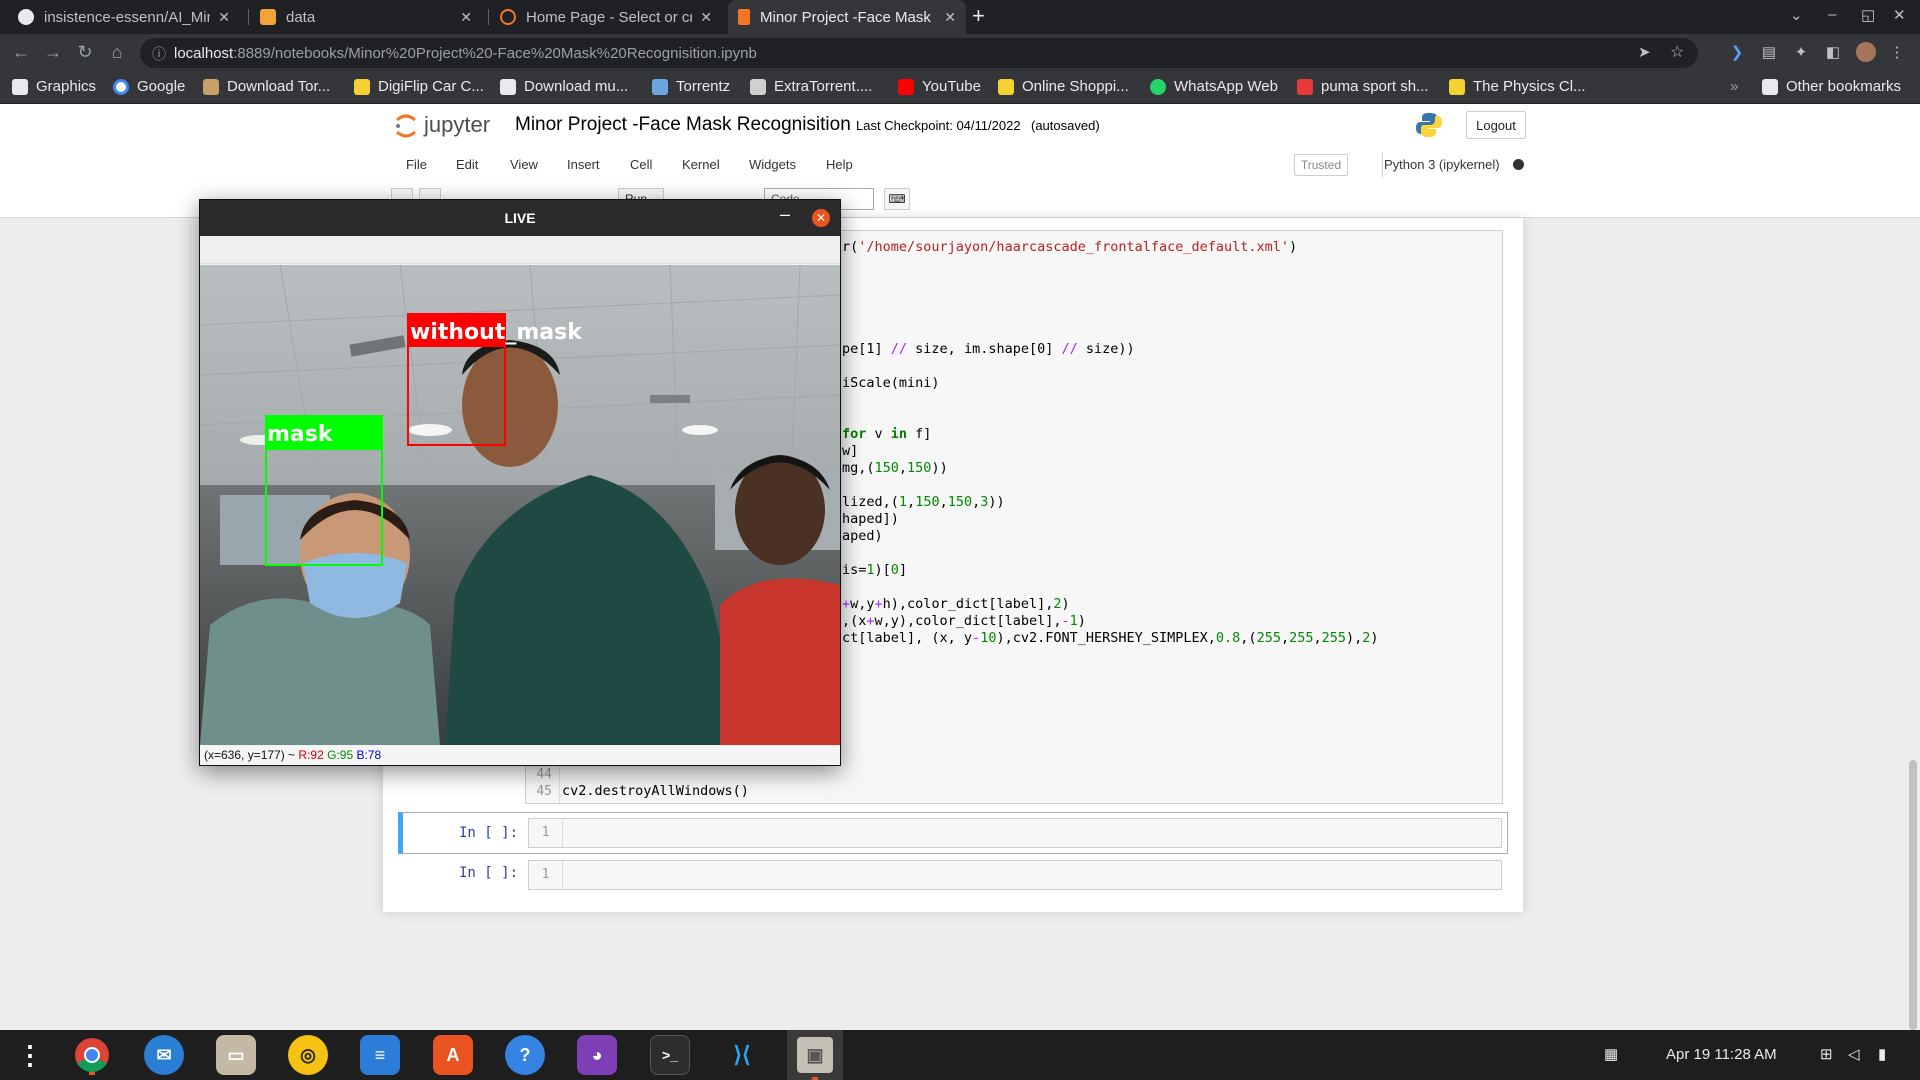 This screenshot has height=1080, width=1920. What do you see at coordinates (366, 17) in the screenshot?
I see `tab-data: data ✕` at bounding box center [366, 17].